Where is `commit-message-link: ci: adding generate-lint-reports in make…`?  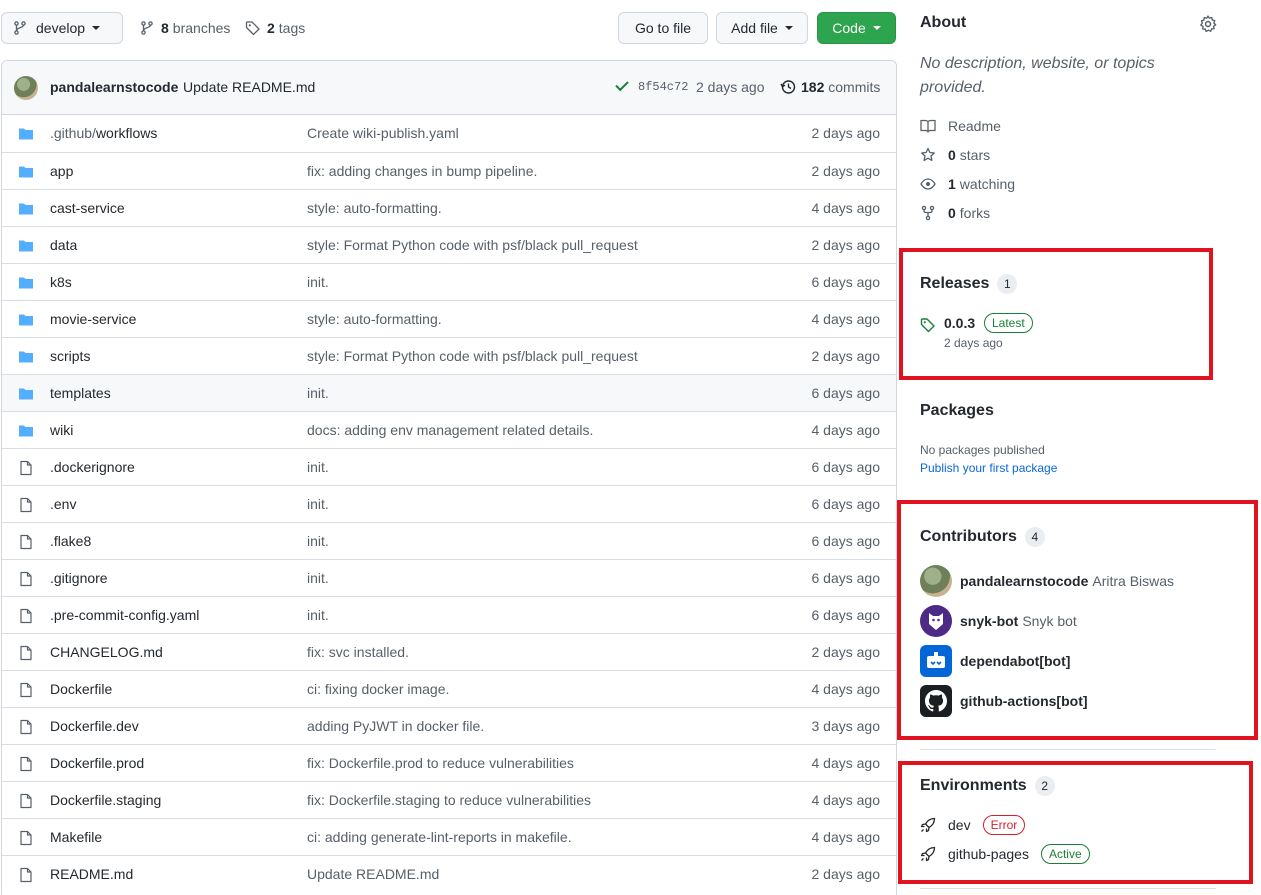 commit-message-link: ci: adding generate-lint-reports in make… is located at coordinates (439, 837).